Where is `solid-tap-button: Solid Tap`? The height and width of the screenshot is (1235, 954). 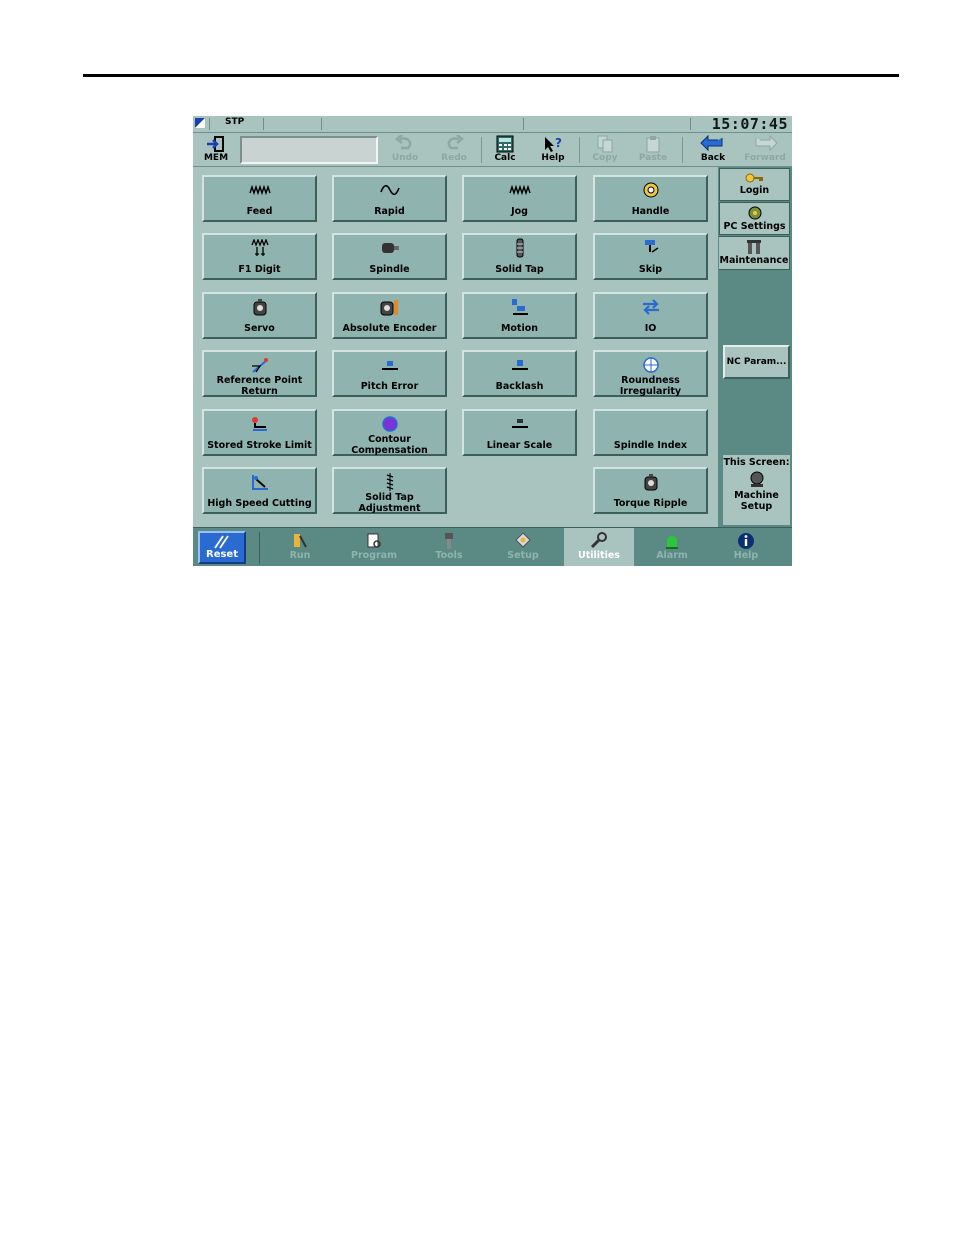 solid-tap-button: Solid Tap is located at coordinates (519, 256).